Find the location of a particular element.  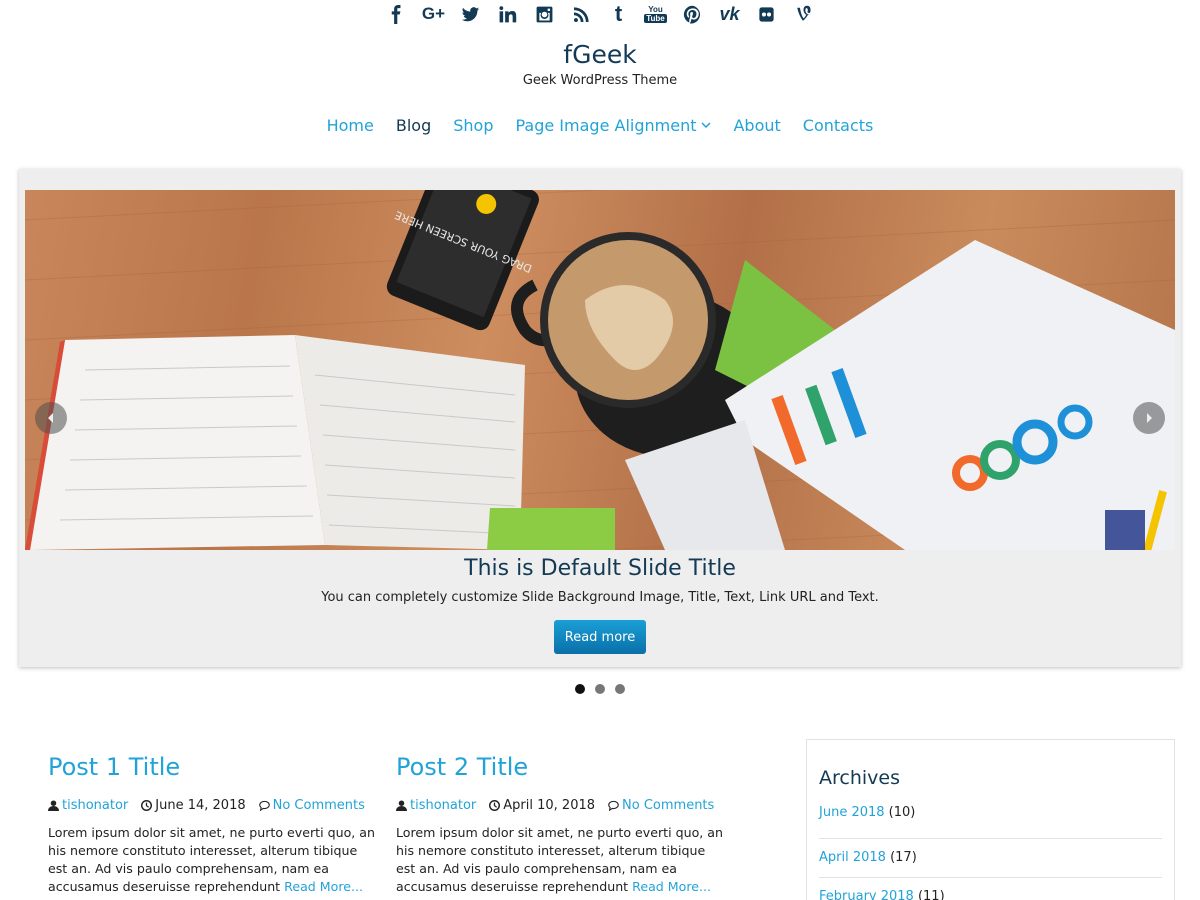

slider-prev-button is located at coordinates (51, 418).